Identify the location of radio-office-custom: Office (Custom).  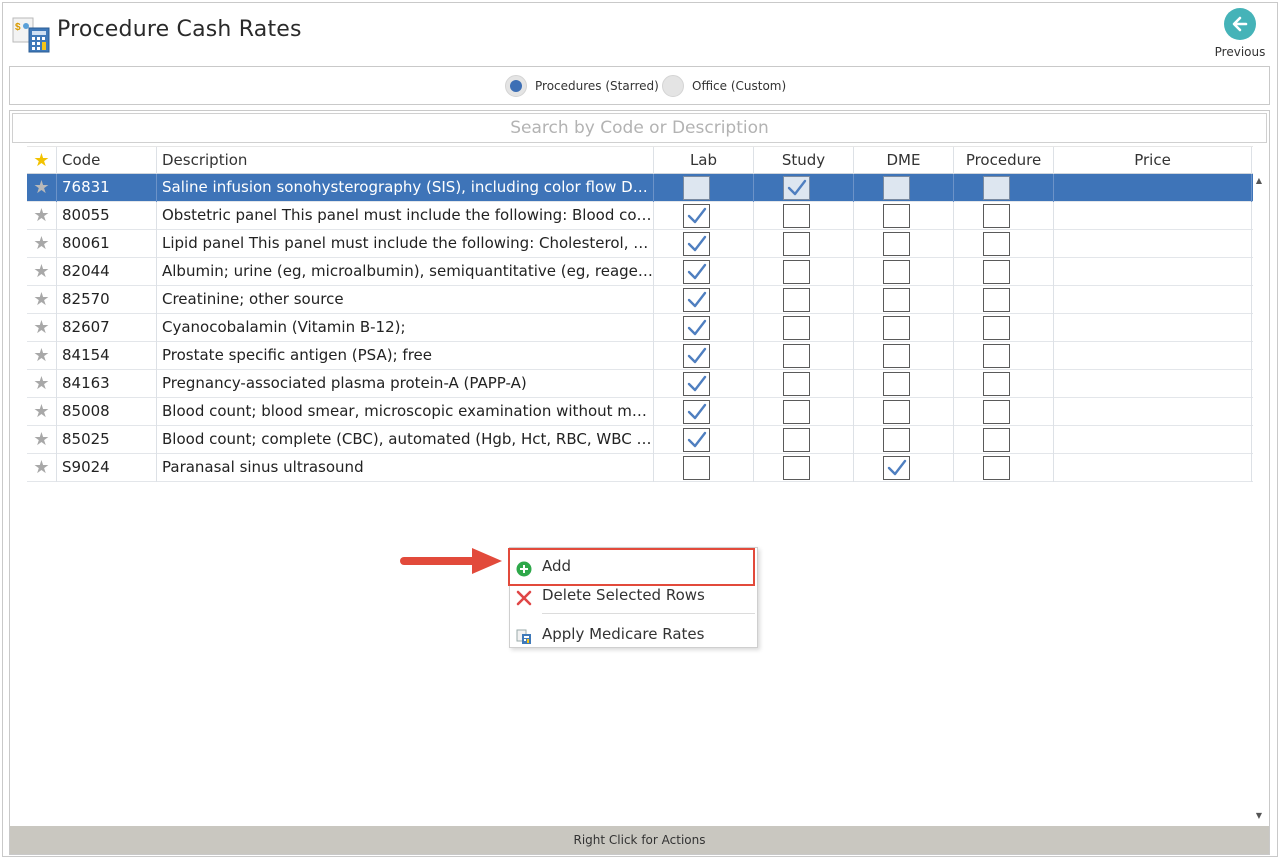
(724, 86).